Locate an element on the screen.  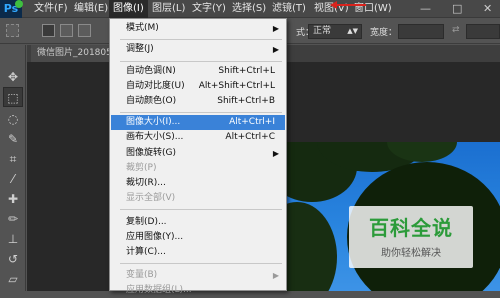
subtract-selection-icon is located at coordinates (84, 30).